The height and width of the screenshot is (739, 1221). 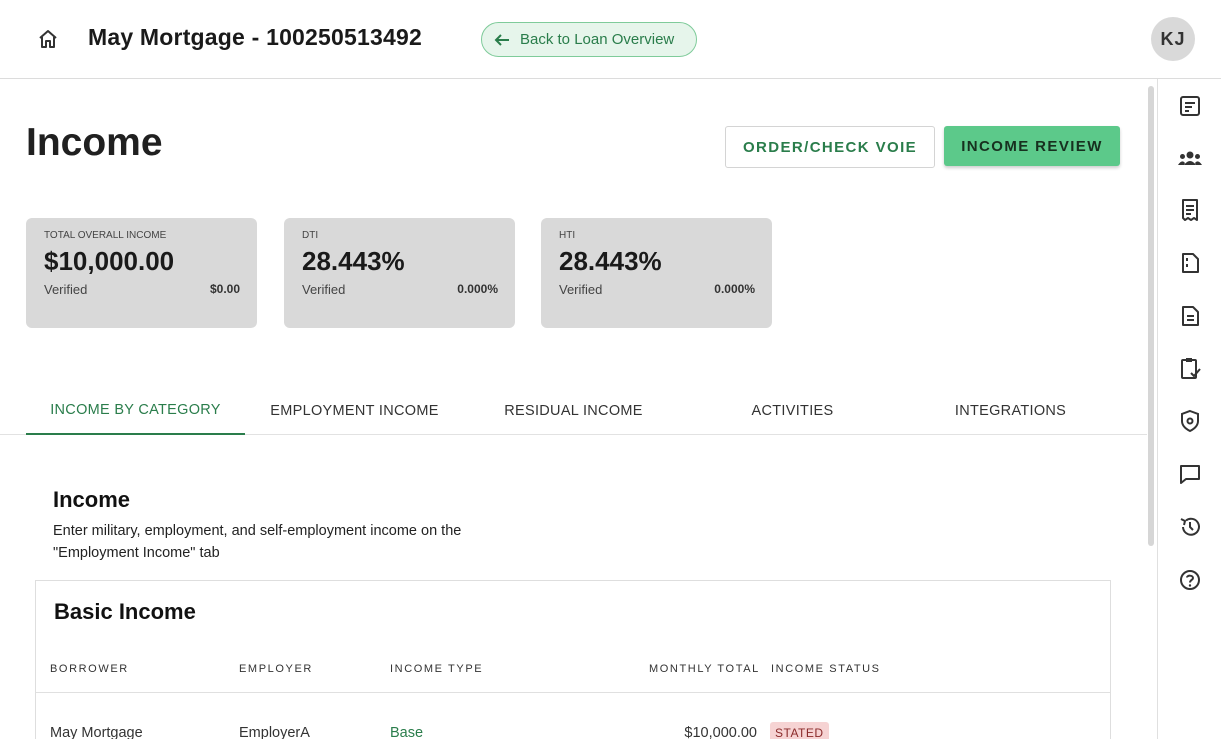 What do you see at coordinates (354, 410) in the screenshot?
I see `tab-employment-income: EMPLOYMENT INCOME` at bounding box center [354, 410].